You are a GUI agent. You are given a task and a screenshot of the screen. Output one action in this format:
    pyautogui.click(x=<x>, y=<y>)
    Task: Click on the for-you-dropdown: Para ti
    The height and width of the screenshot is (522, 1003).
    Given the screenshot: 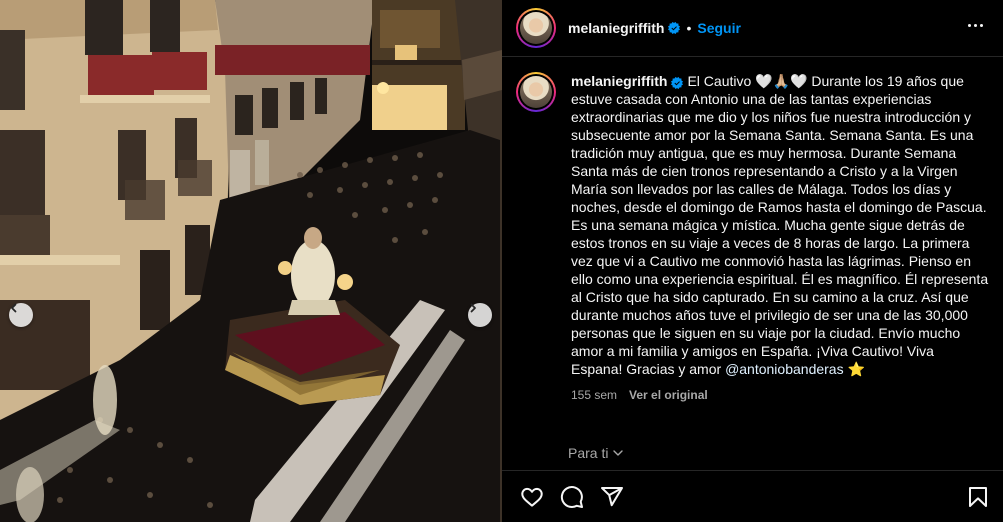 What is the action you would take?
    pyautogui.click(x=596, y=453)
    